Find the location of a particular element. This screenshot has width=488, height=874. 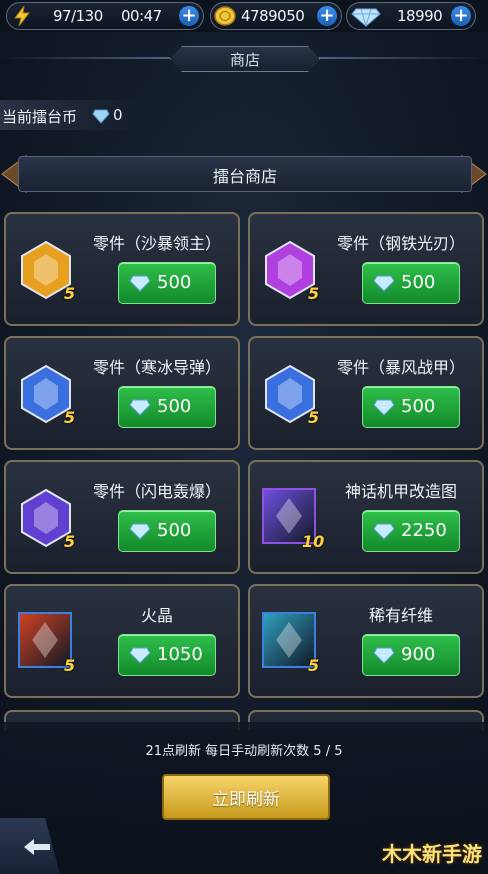

gold-coin-icon is located at coordinates (225, 18).